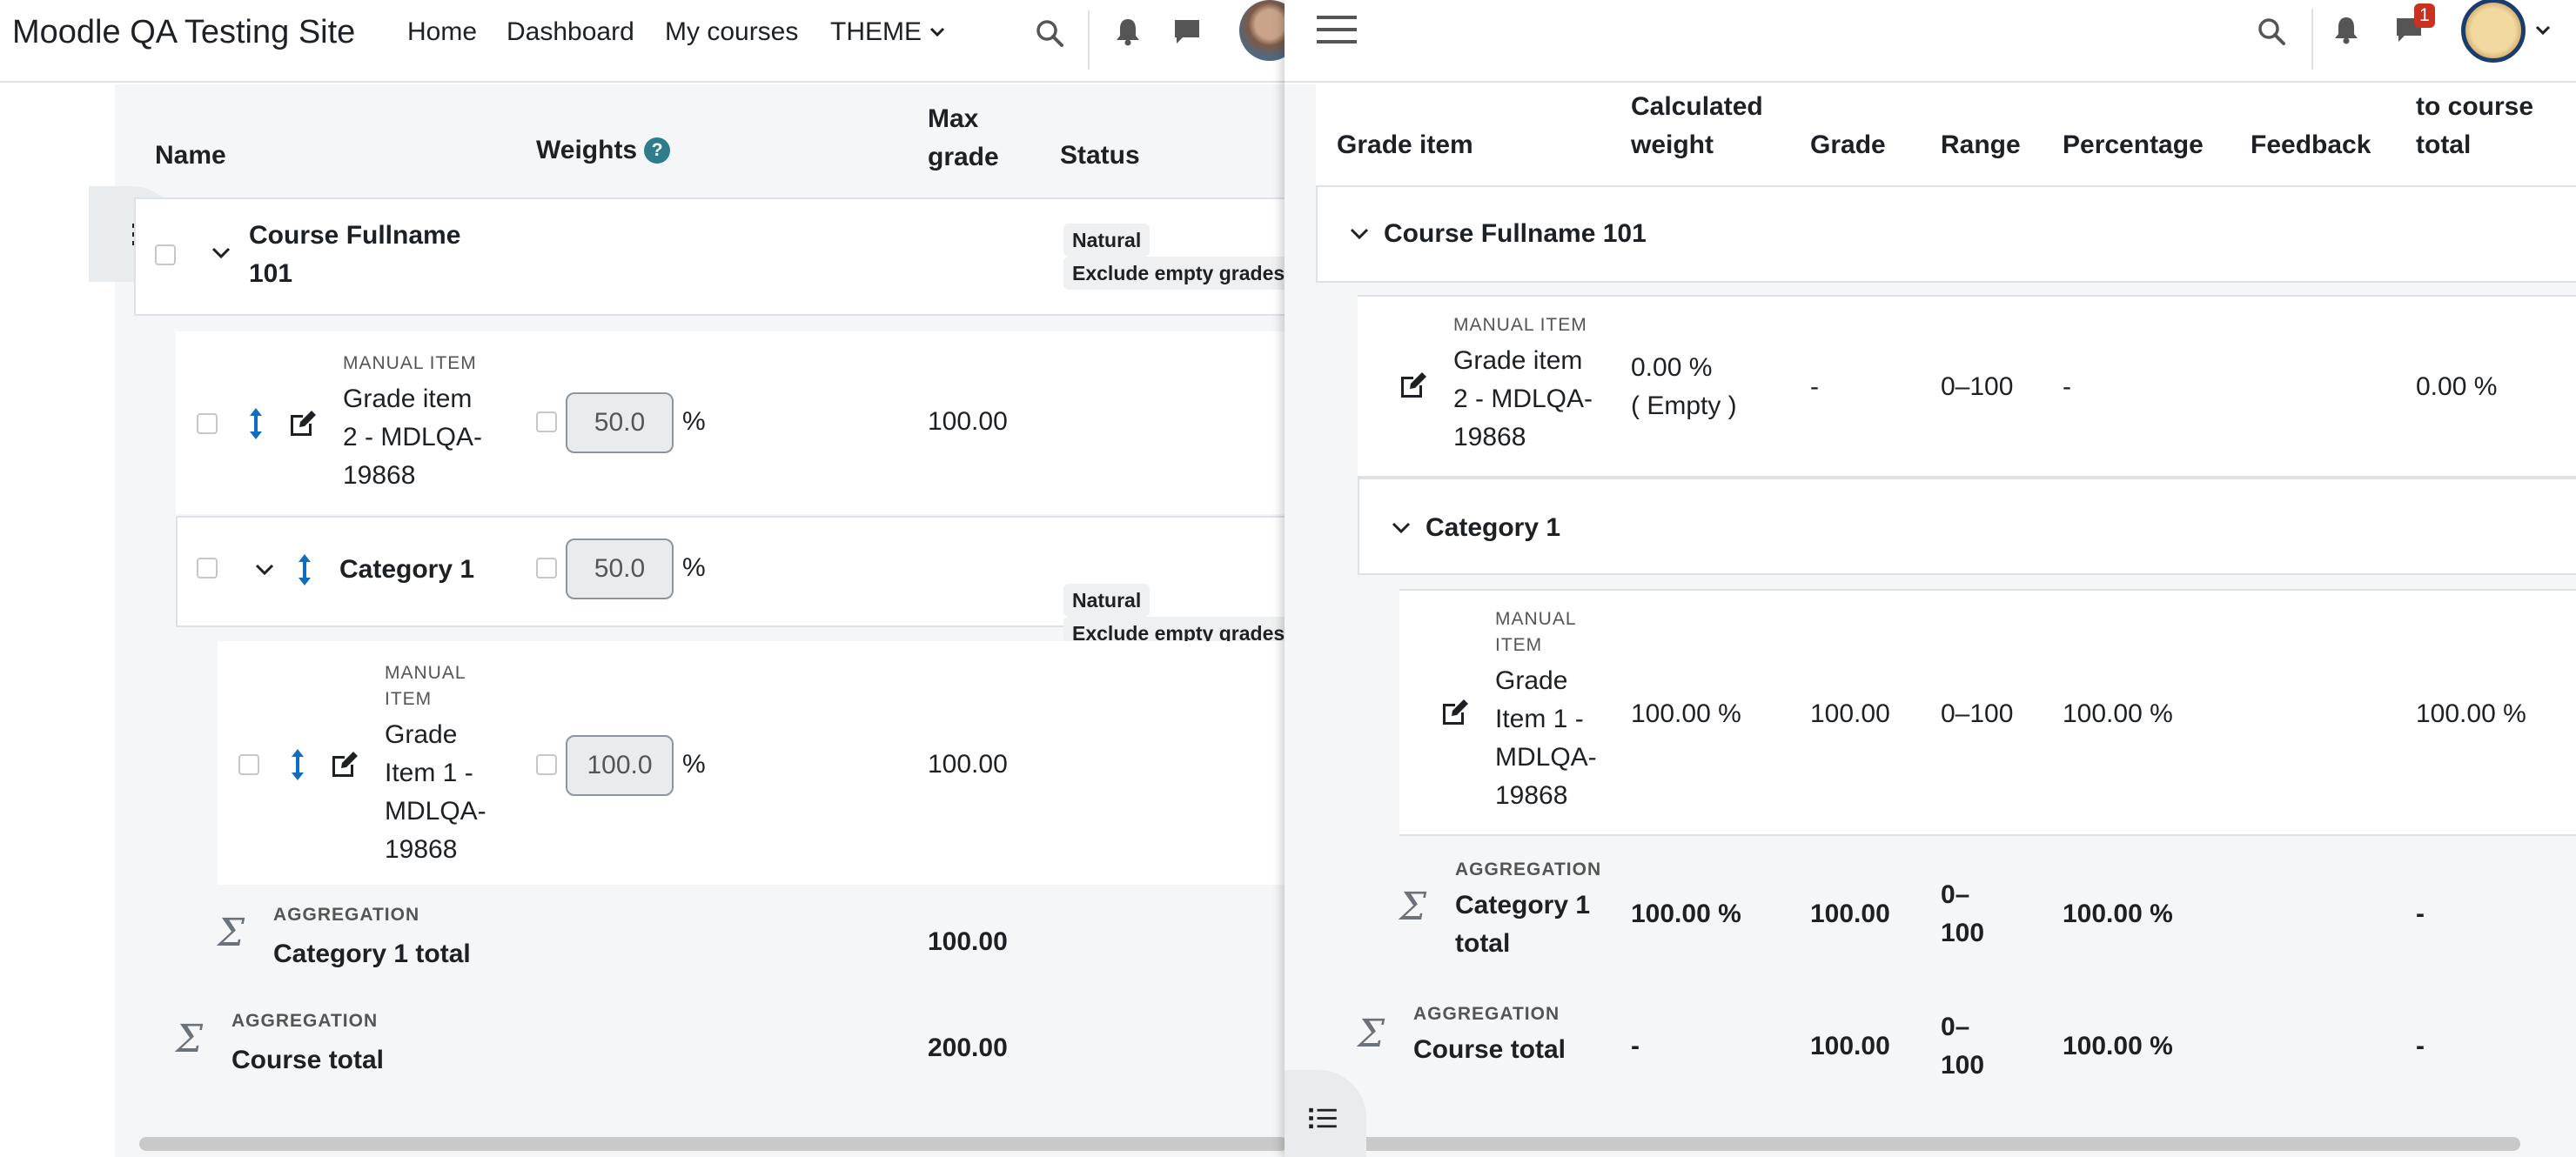 This screenshot has width=2576, height=1157. I want to click on category-total-max-grade: 100.00, so click(968, 941).